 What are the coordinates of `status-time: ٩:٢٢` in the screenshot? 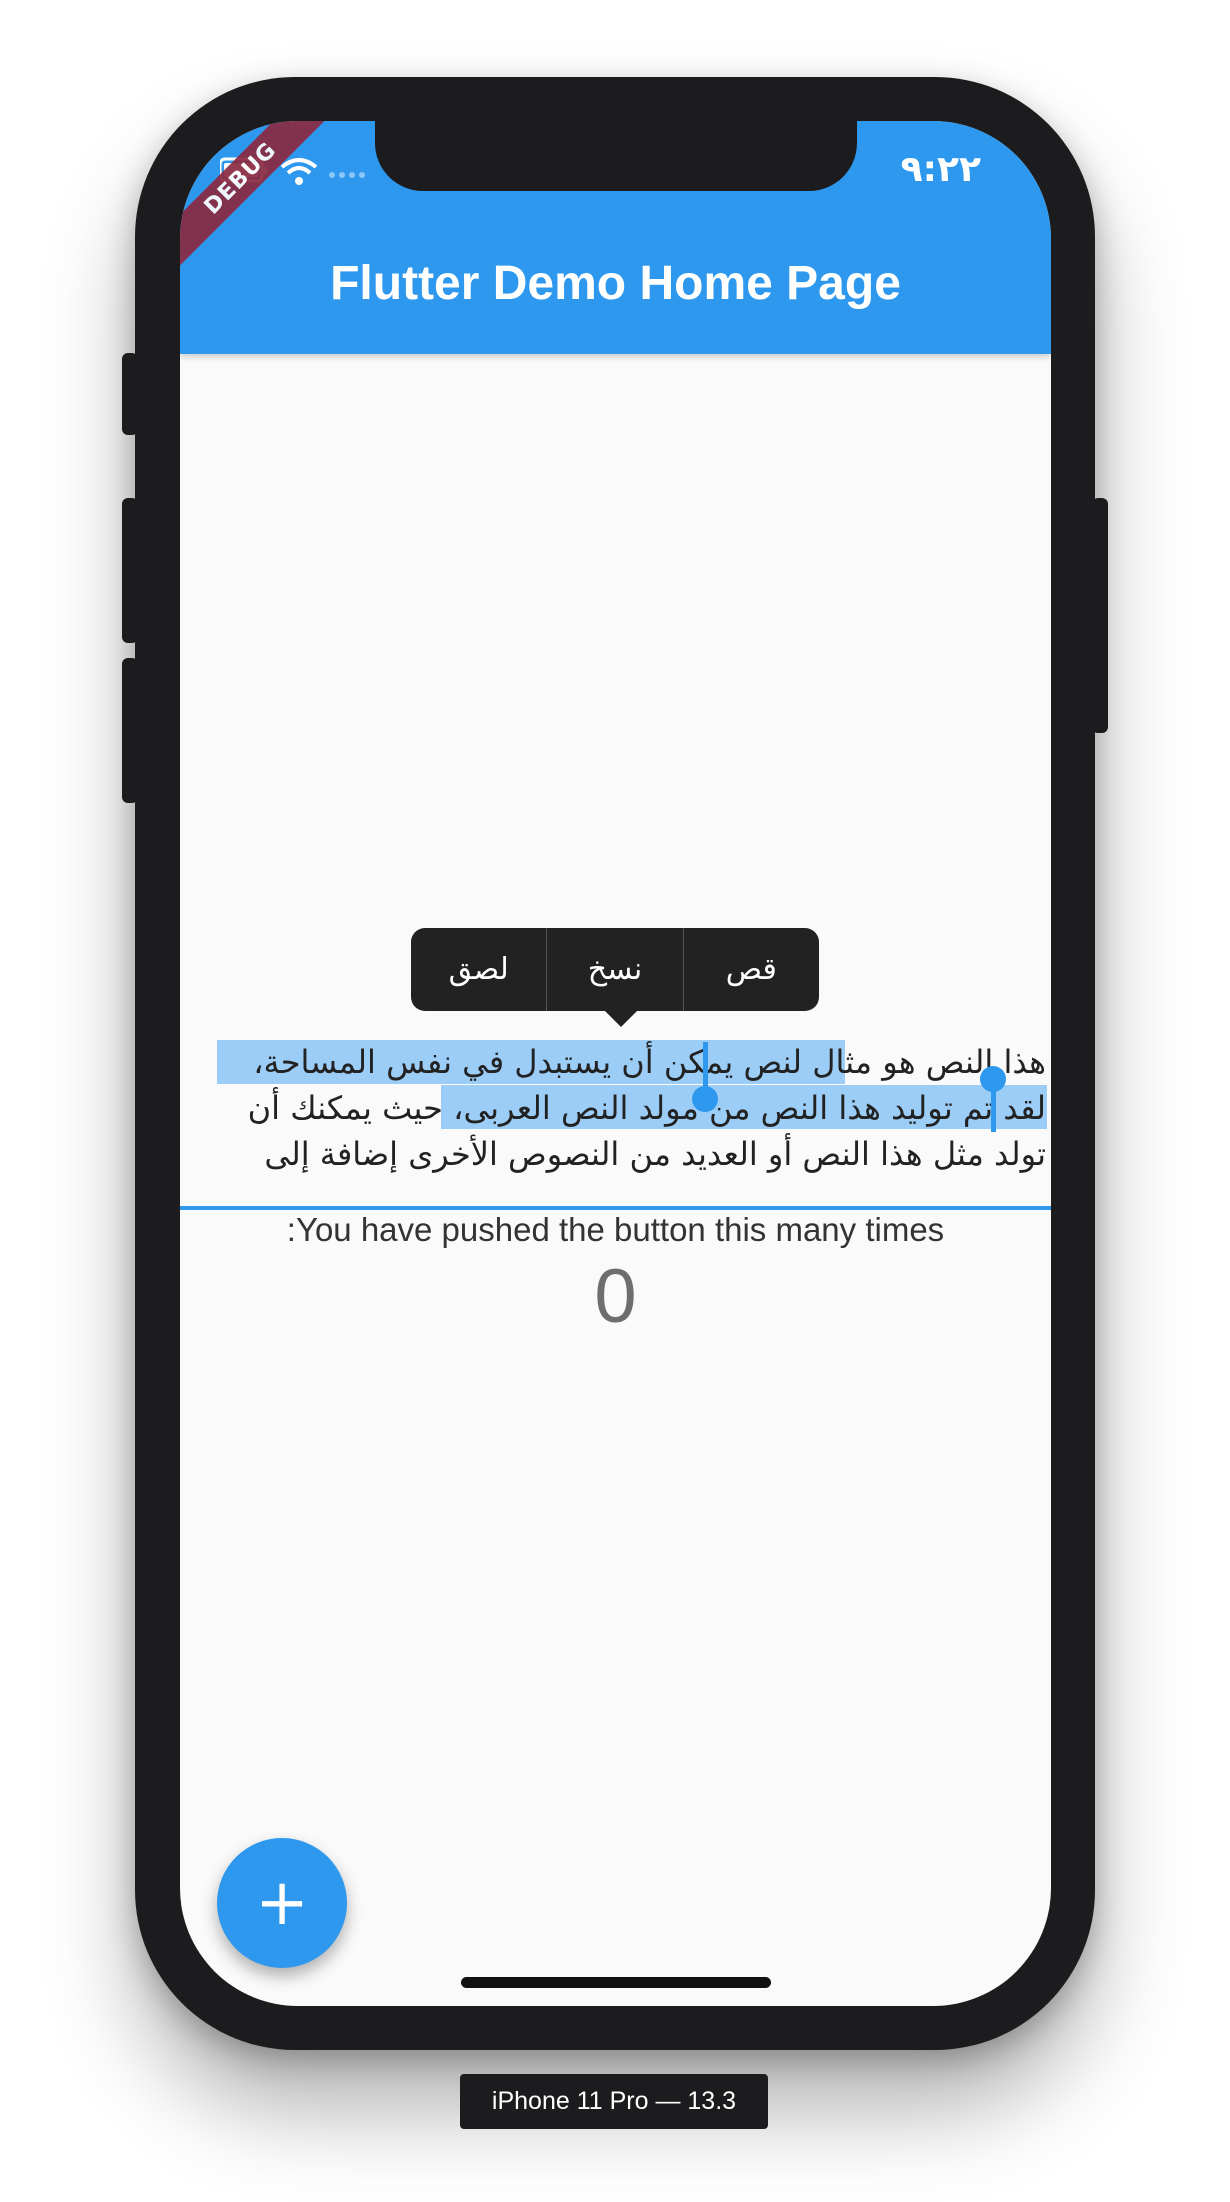 It's located at (940, 169).